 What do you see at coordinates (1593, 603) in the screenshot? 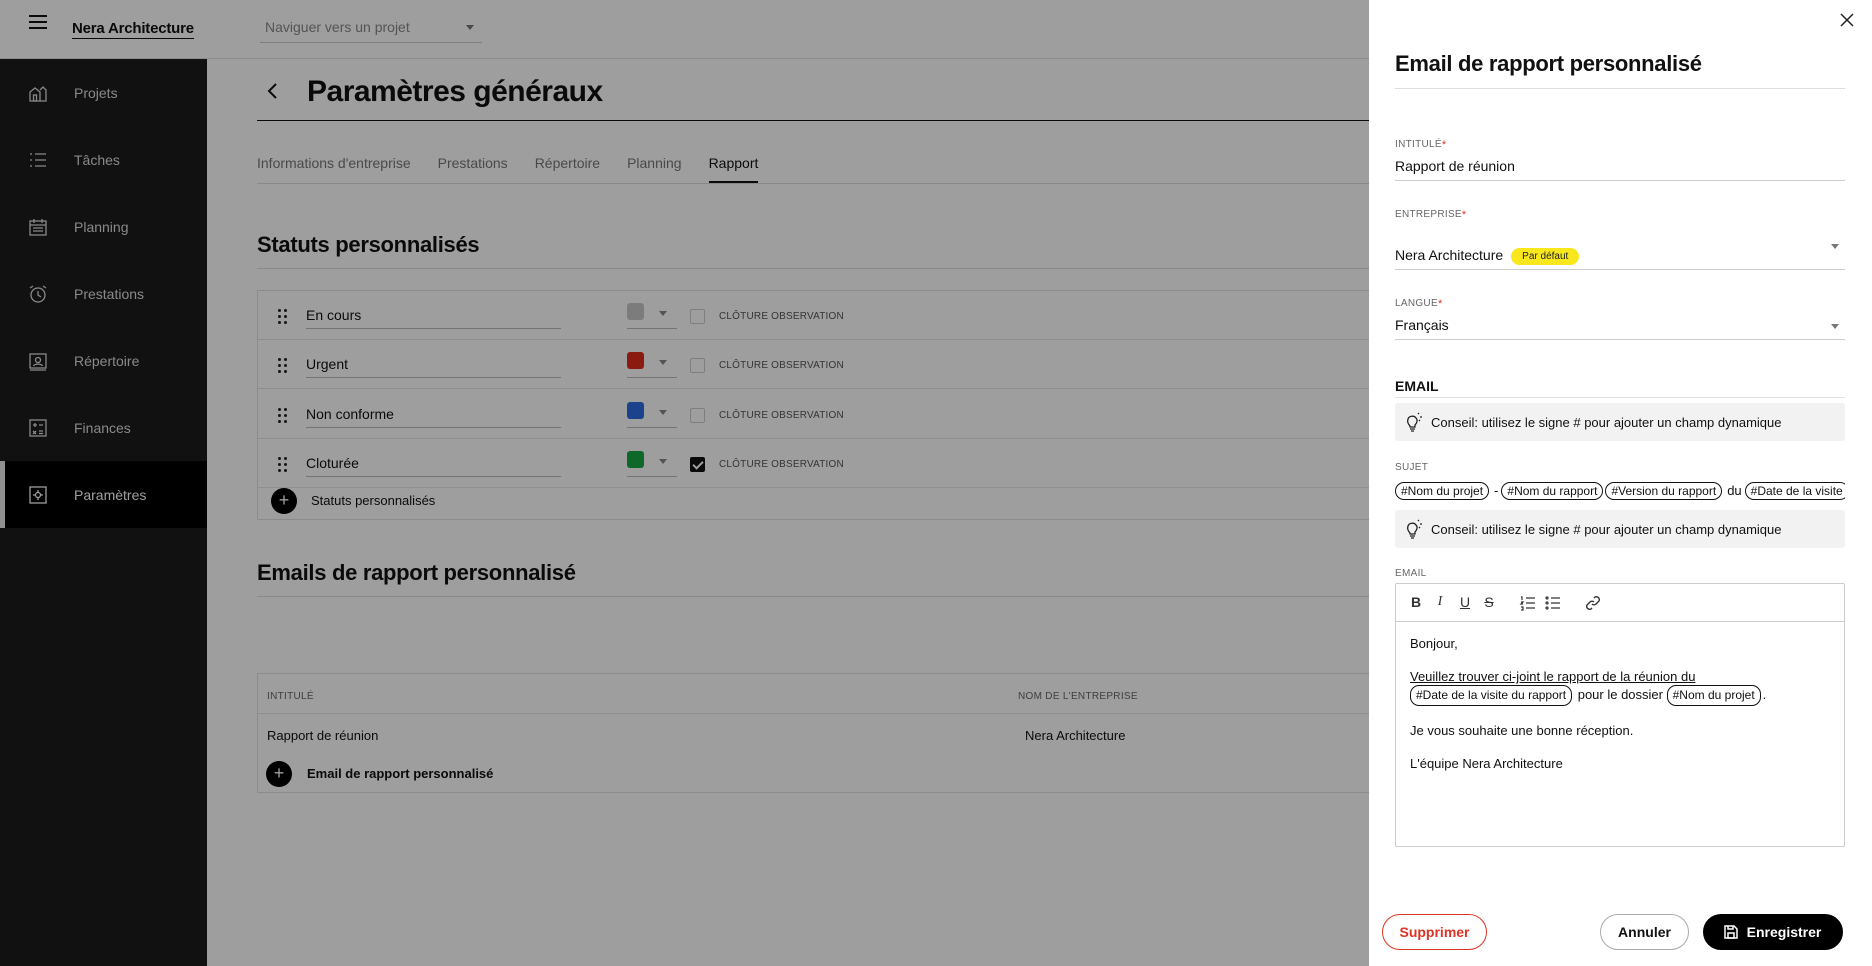
I see `link-icon` at bounding box center [1593, 603].